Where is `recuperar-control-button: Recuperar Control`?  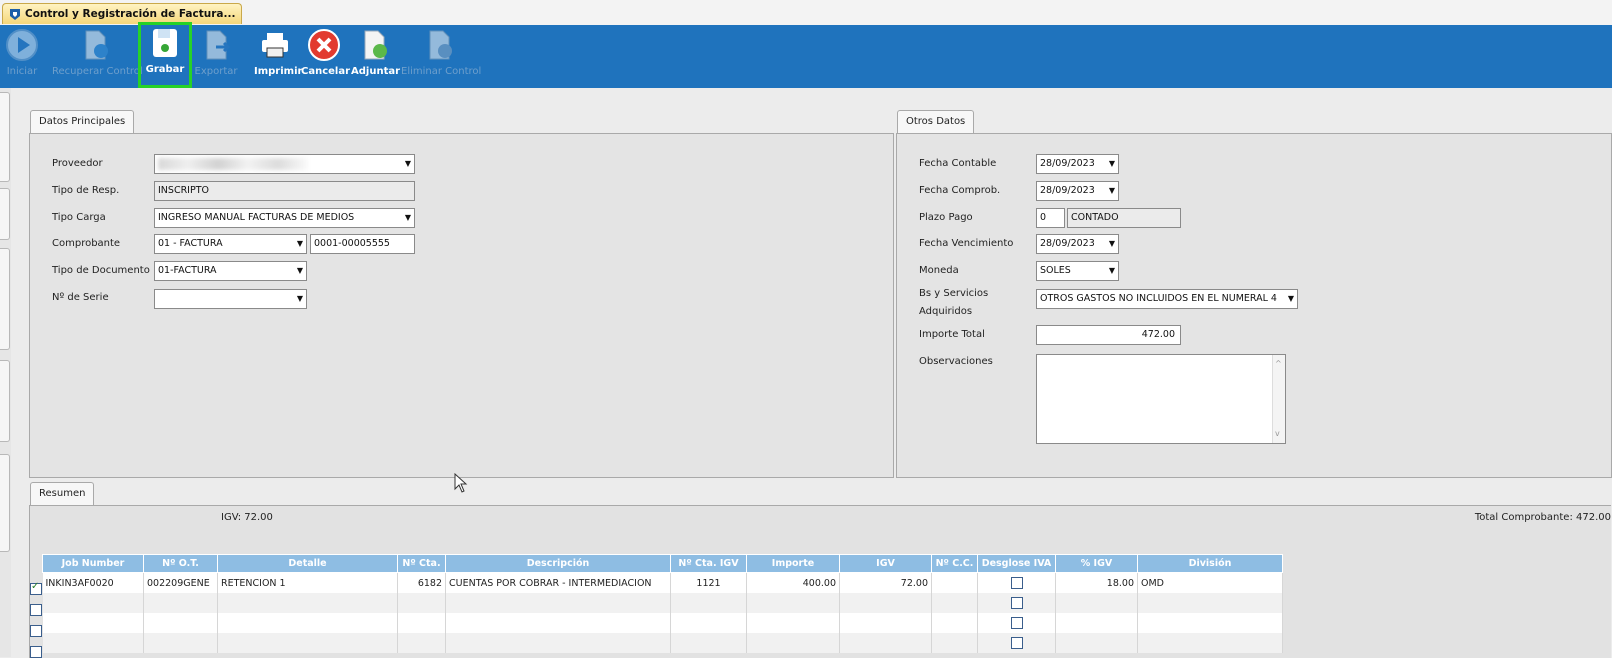 recuperar-control-button: Recuperar Control is located at coordinates (97, 52).